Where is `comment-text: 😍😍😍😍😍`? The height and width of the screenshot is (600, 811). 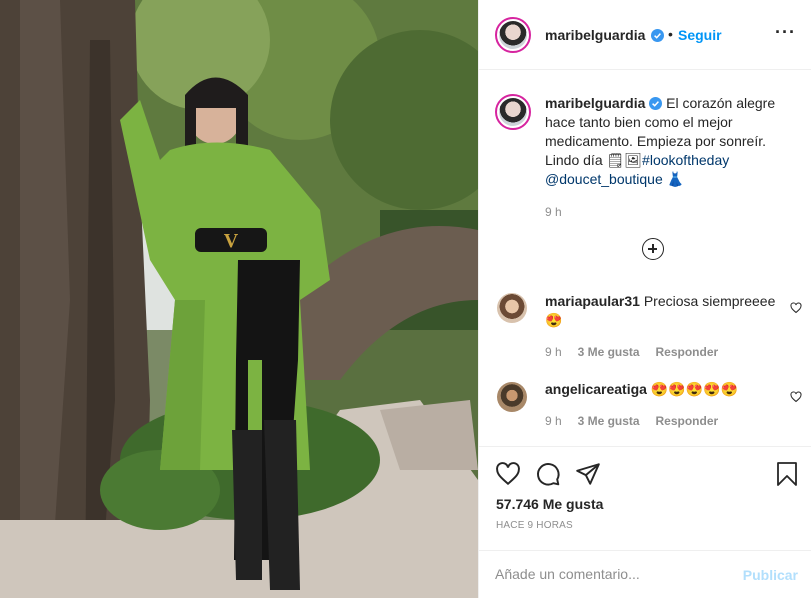
comment-text: 😍😍😍😍😍 is located at coordinates (694, 389).